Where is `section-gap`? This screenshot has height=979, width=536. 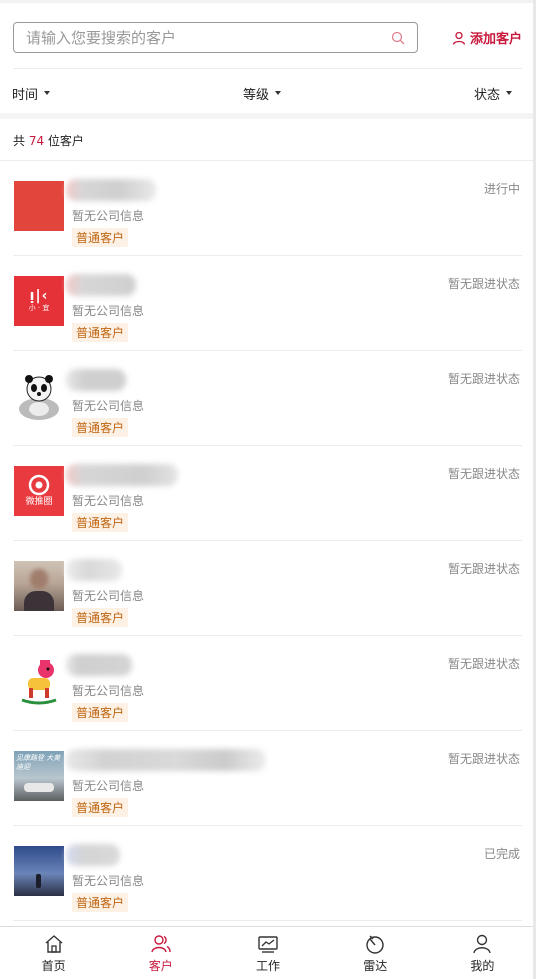 section-gap is located at coordinates (268, 116).